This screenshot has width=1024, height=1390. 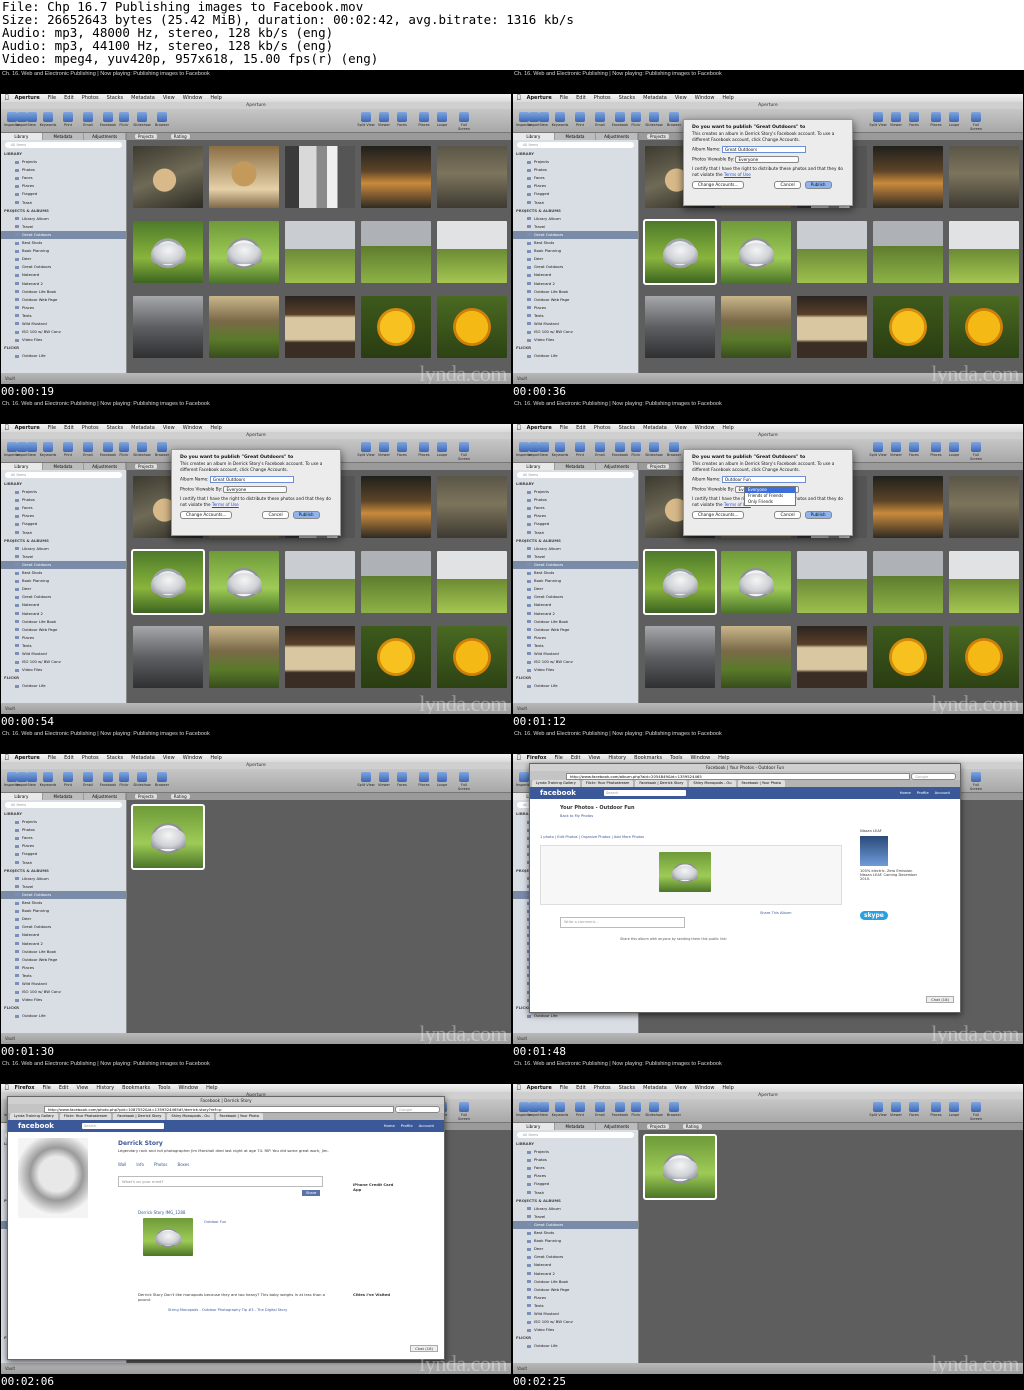 I want to click on viewable-select: Everyone, so click(x=255, y=489).